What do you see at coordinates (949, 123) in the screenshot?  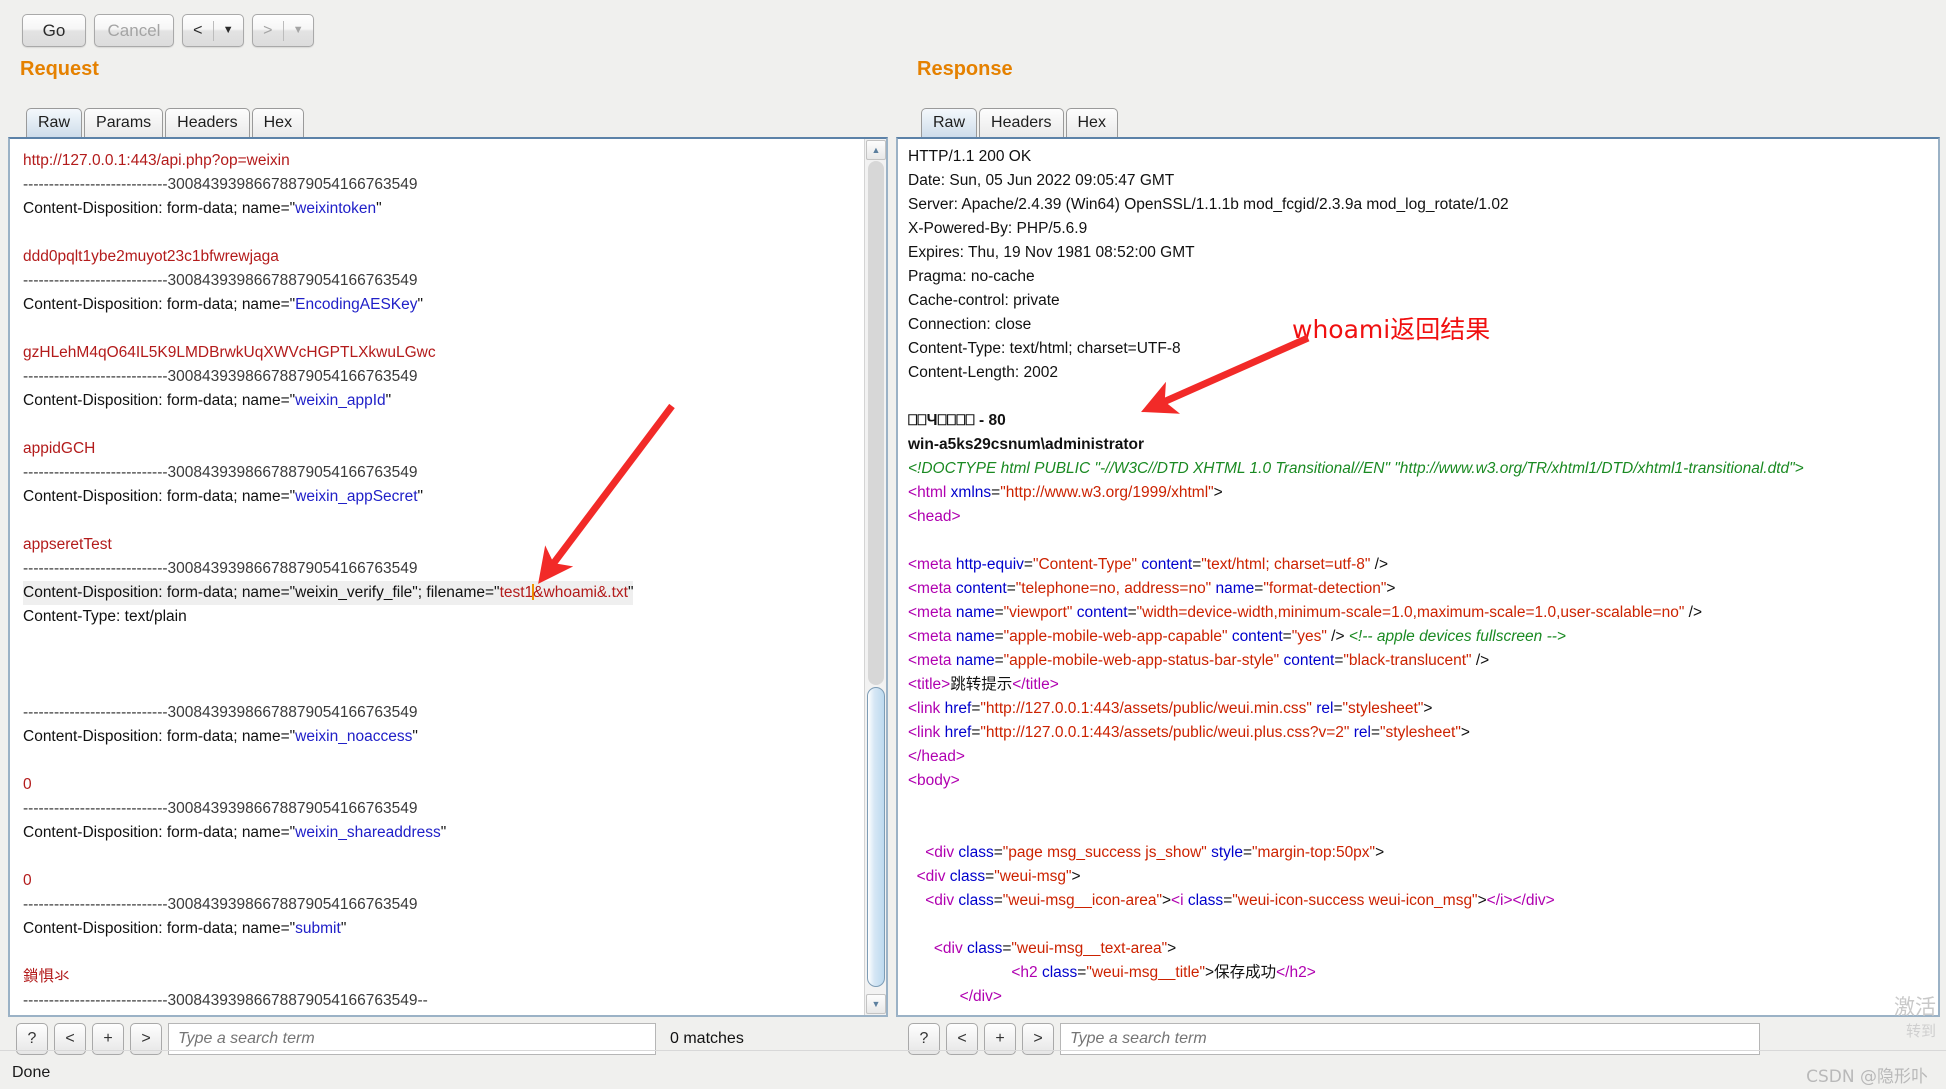 I see `response-tab-raw: Raw` at bounding box center [949, 123].